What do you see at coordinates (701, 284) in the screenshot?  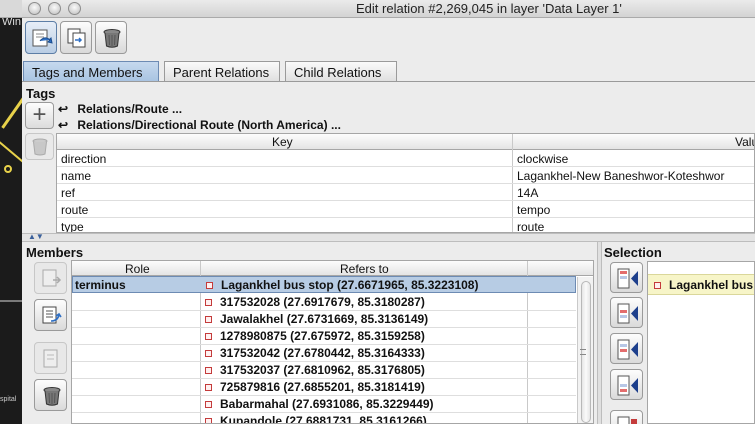 I see `selection-item: Lagankhel bus stop` at bounding box center [701, 284].